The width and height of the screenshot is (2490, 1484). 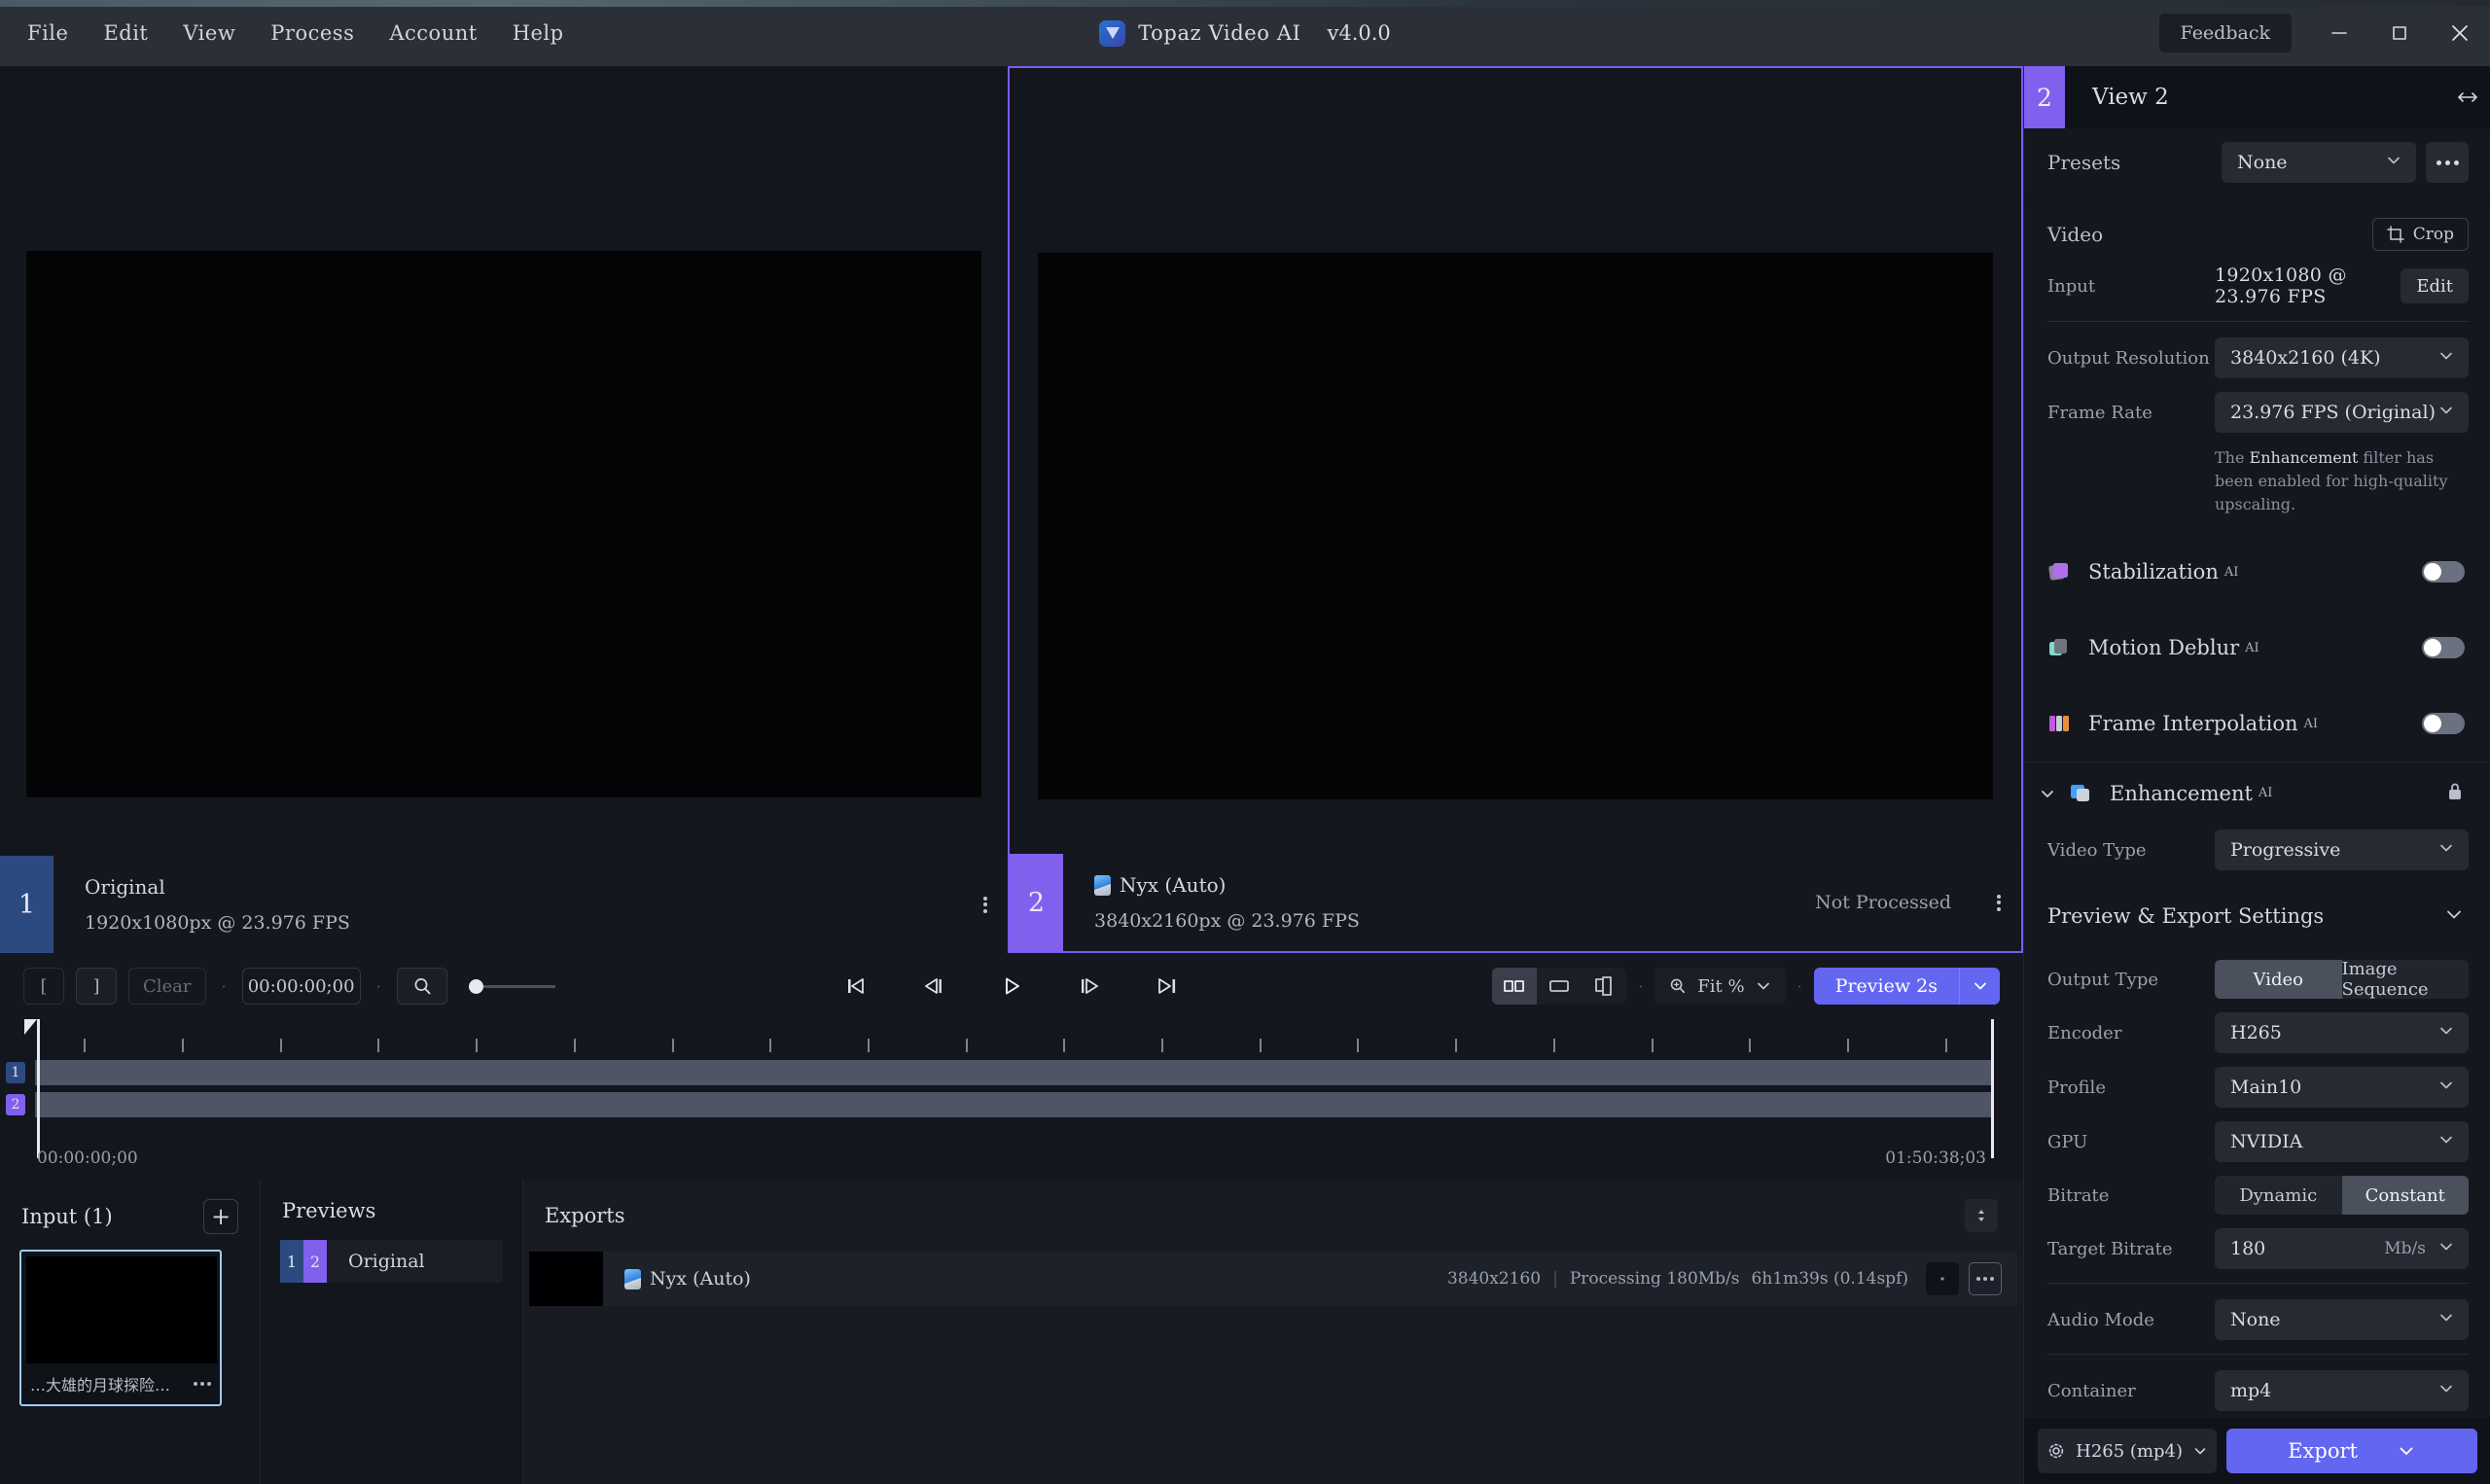 I want to click on magnifier-icon, so click(x=421, y=987).